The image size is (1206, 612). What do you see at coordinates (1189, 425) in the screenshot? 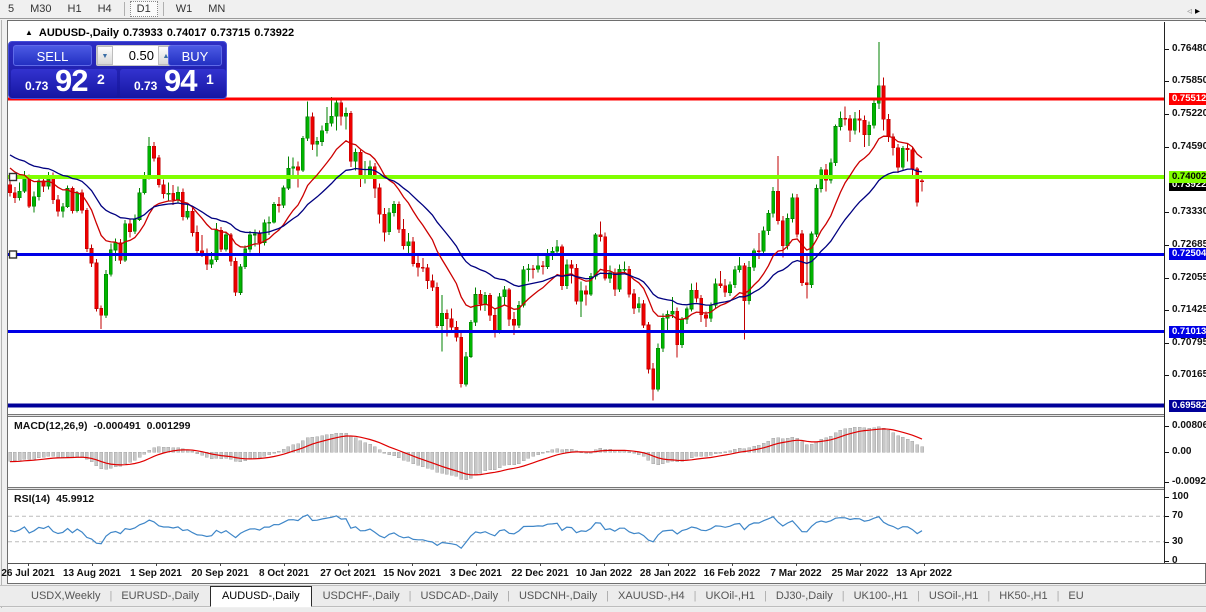
I see `macd-tick-label: 0.008065` at bounding box center [1189, 425].